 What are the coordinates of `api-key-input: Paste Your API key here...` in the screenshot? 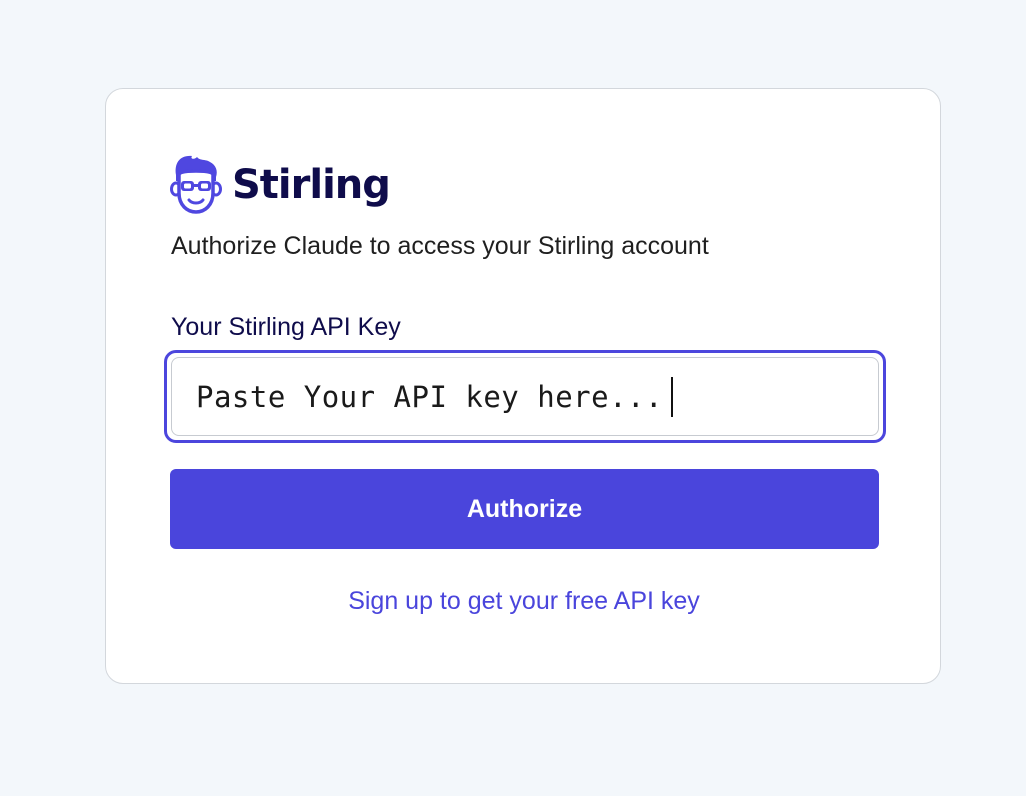 It's located at (525, 396).